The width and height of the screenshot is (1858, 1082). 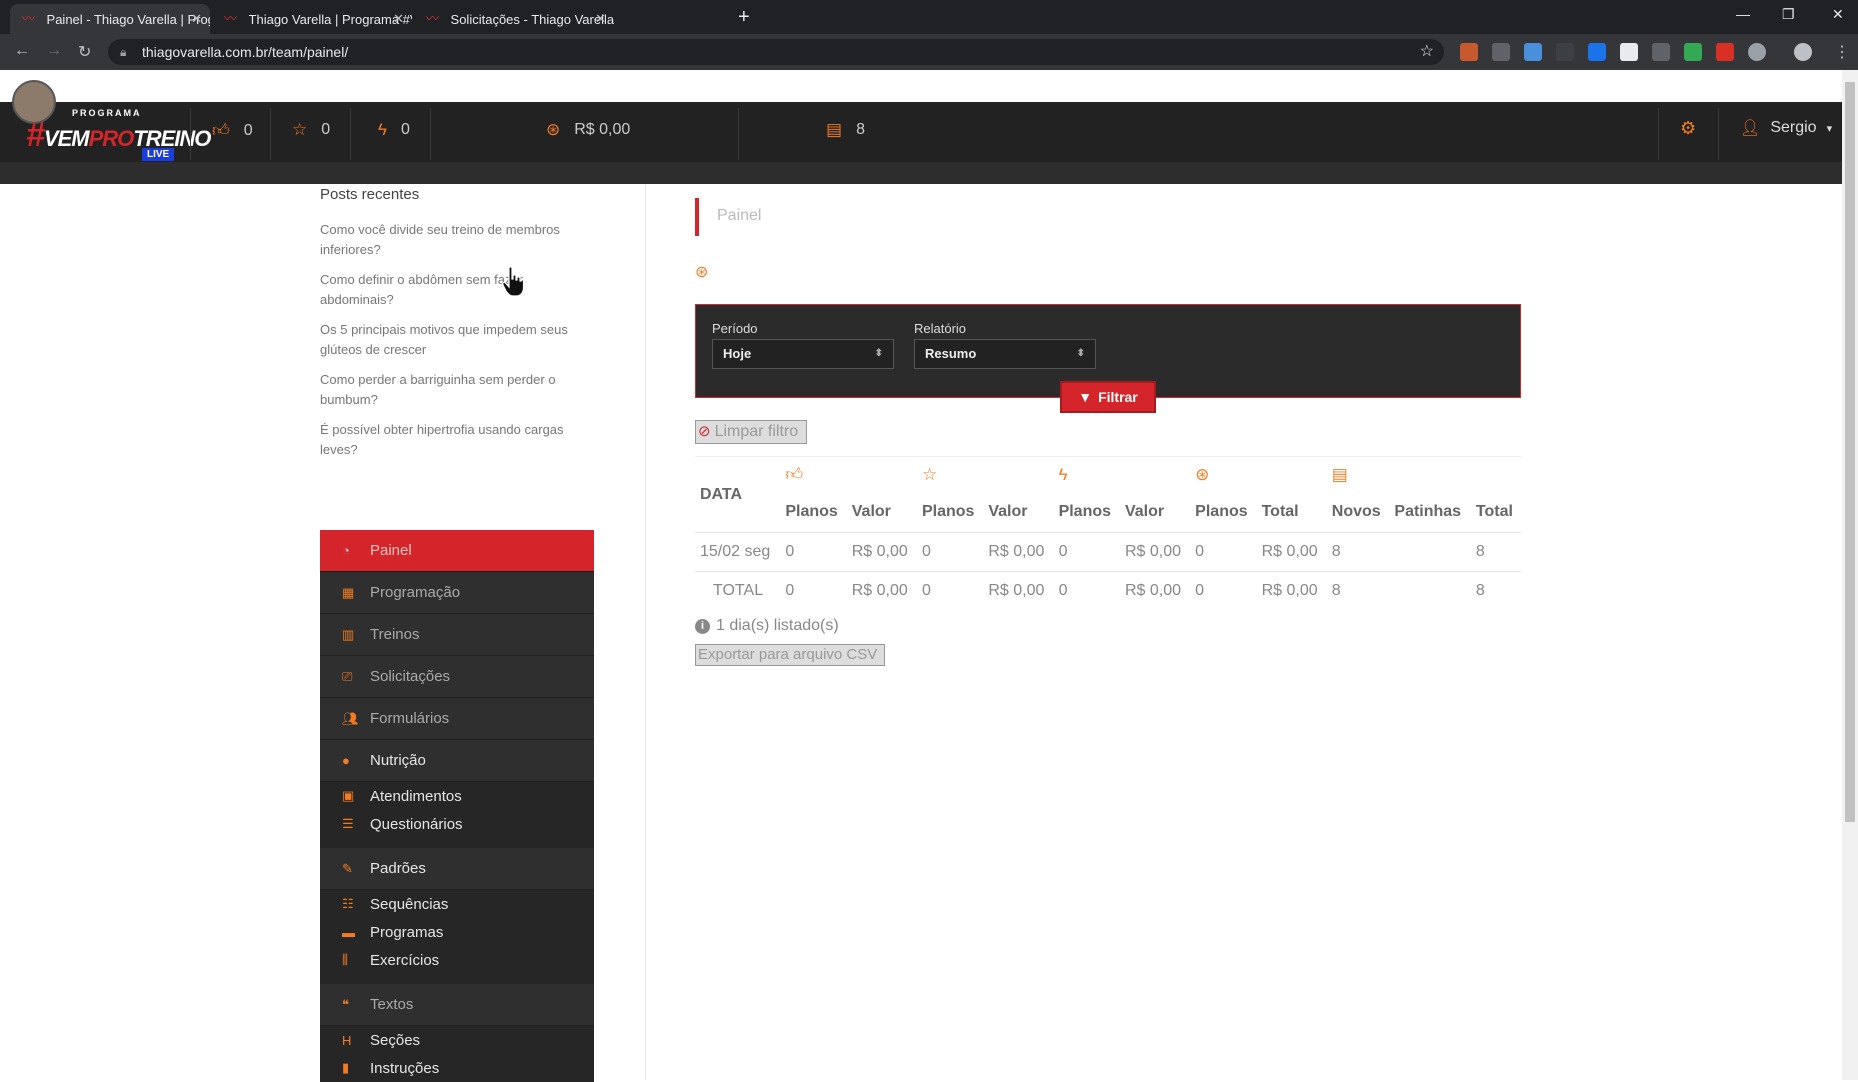 What do you see at coordinates (370, 194) in the screenshot?
I see `posts-title: Posts recentes` at bounding box center [370, 194].